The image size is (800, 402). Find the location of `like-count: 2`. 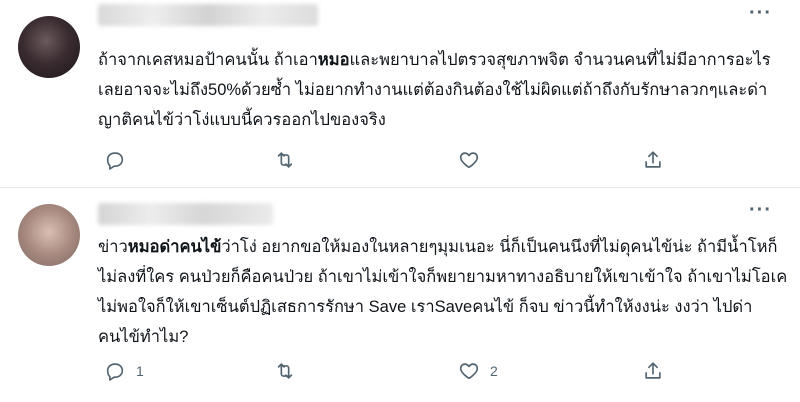

like-count: 2 is located at coordinates (494, 371).